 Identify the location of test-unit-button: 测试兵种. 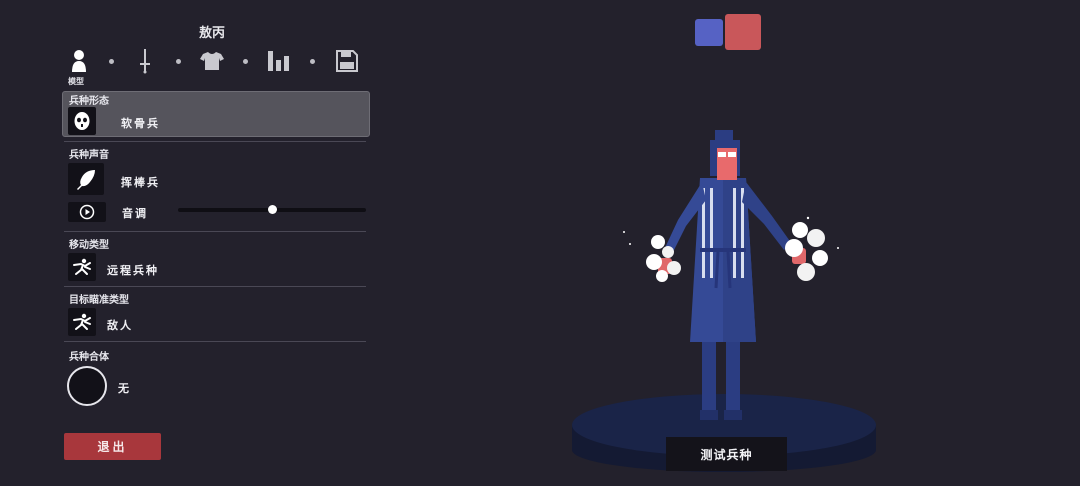
(726, 454).